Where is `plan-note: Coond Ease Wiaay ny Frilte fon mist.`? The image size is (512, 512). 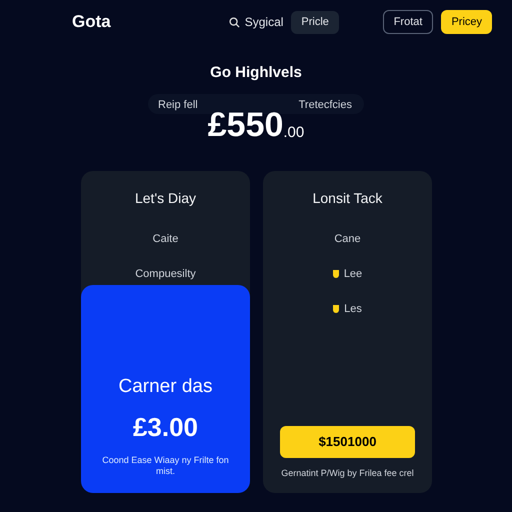
plan-note: Coond Ease Wiaay ny Frilte fon mist. is located at coordinates (165, 465).